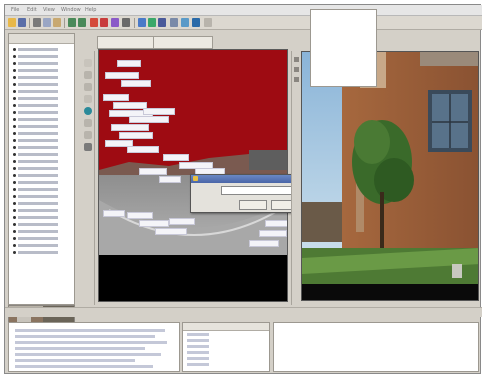 This screenshot has width=487, height=379. I want to click on color-icon, so click(152, 22).